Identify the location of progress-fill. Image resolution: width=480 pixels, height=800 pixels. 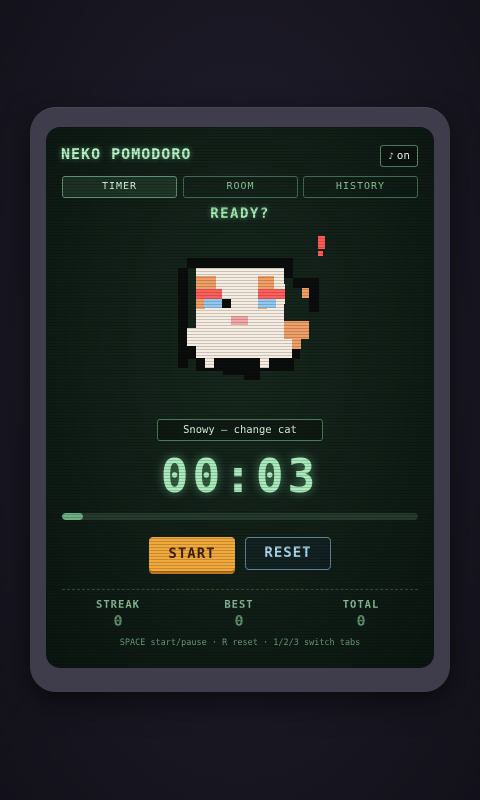
(73, 516).